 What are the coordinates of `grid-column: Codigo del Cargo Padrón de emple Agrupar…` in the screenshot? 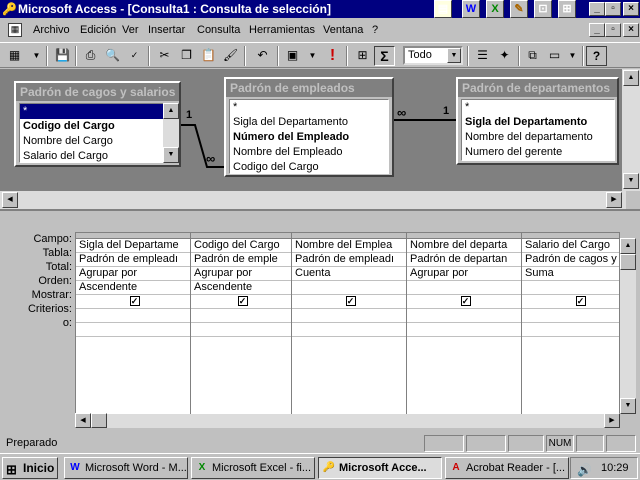 It's located at (241, 330).